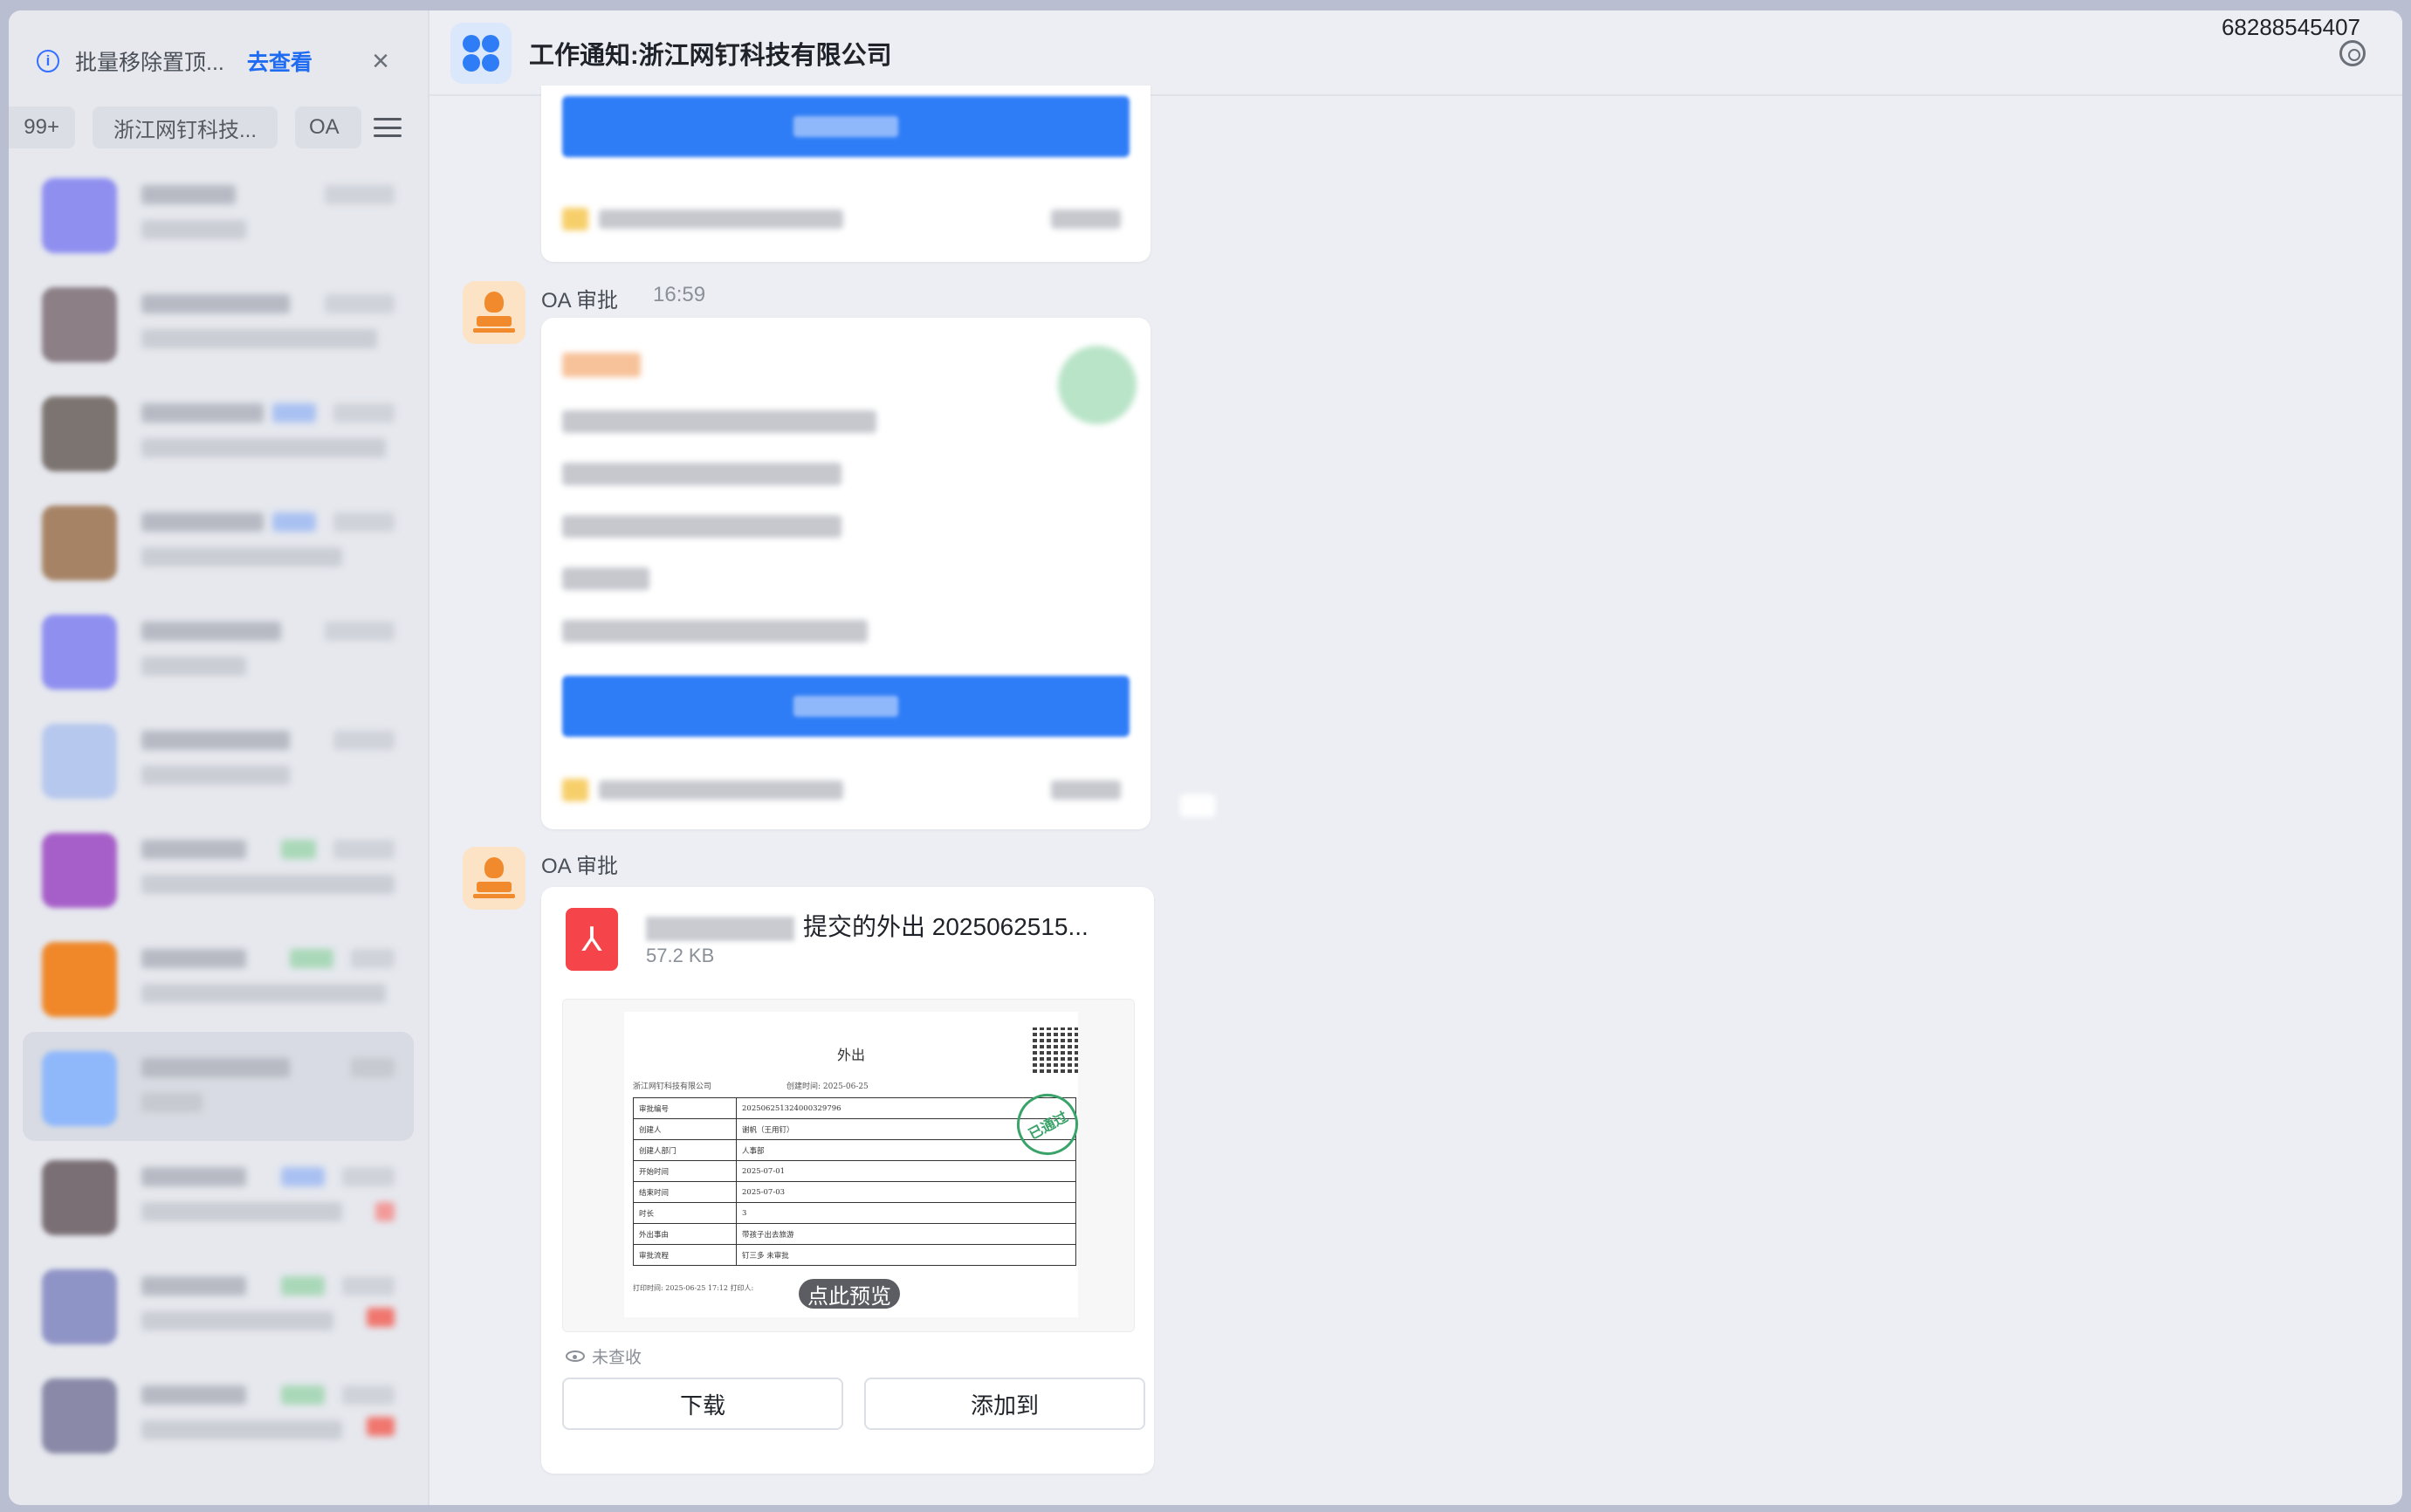  Describe the element at coordinates (604, 1356) in the screenshot. I see `read-status: 未查收` at that location.